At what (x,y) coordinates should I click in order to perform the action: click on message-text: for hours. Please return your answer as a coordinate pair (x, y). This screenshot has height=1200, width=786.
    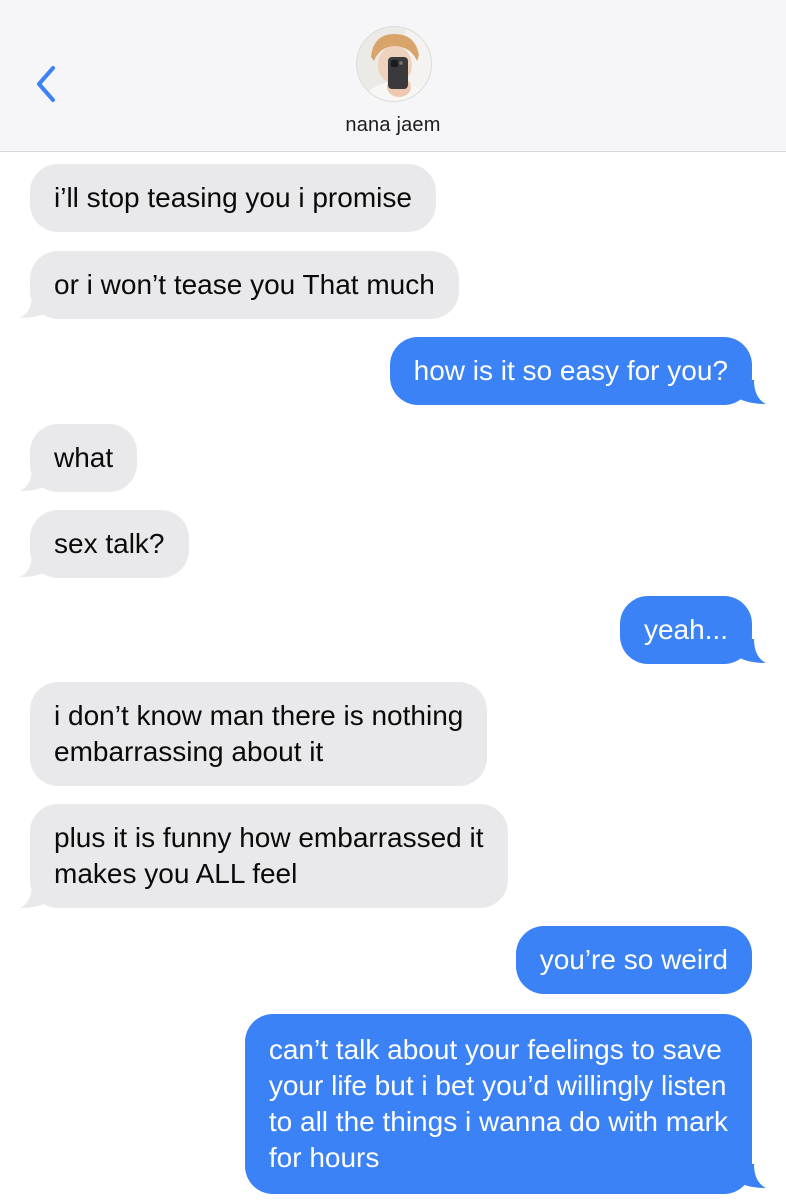
    Looking at the image, I should click on (324, 1157).